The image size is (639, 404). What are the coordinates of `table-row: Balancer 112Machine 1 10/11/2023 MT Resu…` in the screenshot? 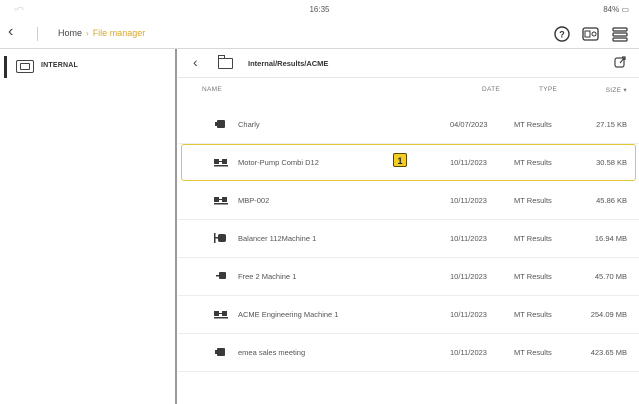 It's located at (408, 239).